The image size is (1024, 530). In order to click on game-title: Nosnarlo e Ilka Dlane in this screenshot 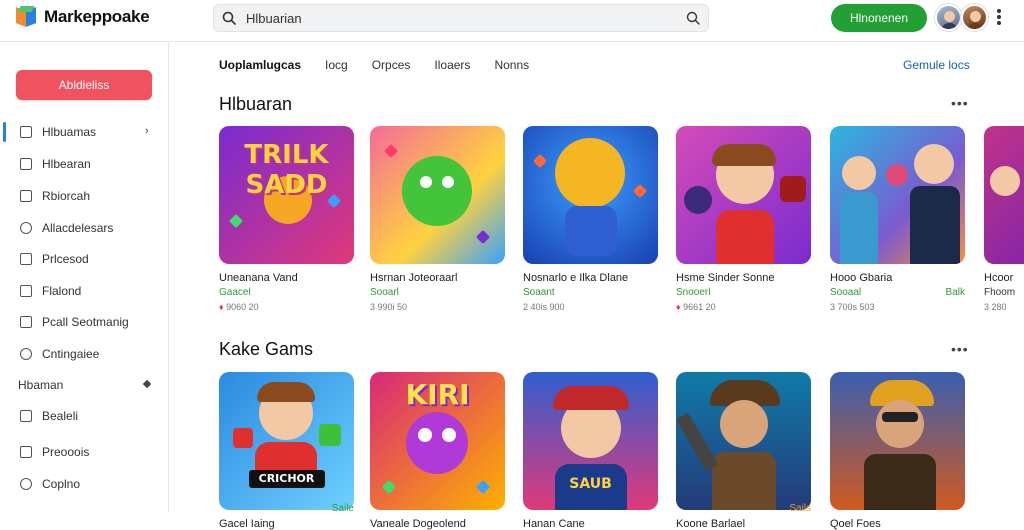, I will do `click(576, 278)`.